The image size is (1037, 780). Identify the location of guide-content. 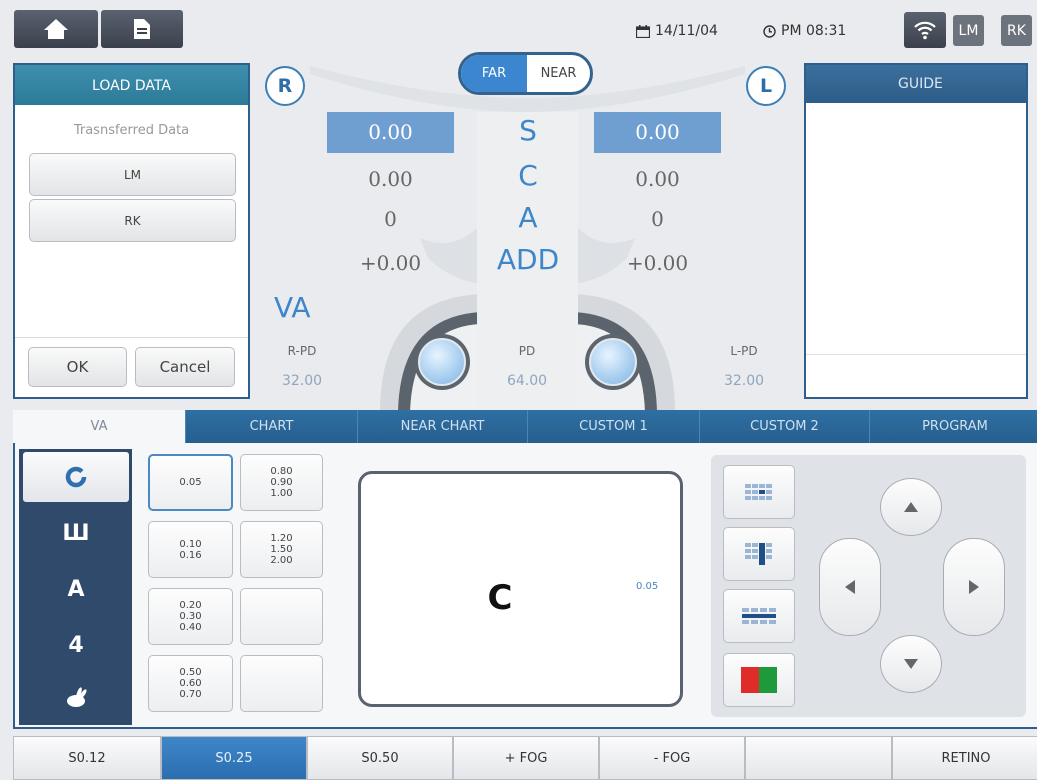
(916, 229).